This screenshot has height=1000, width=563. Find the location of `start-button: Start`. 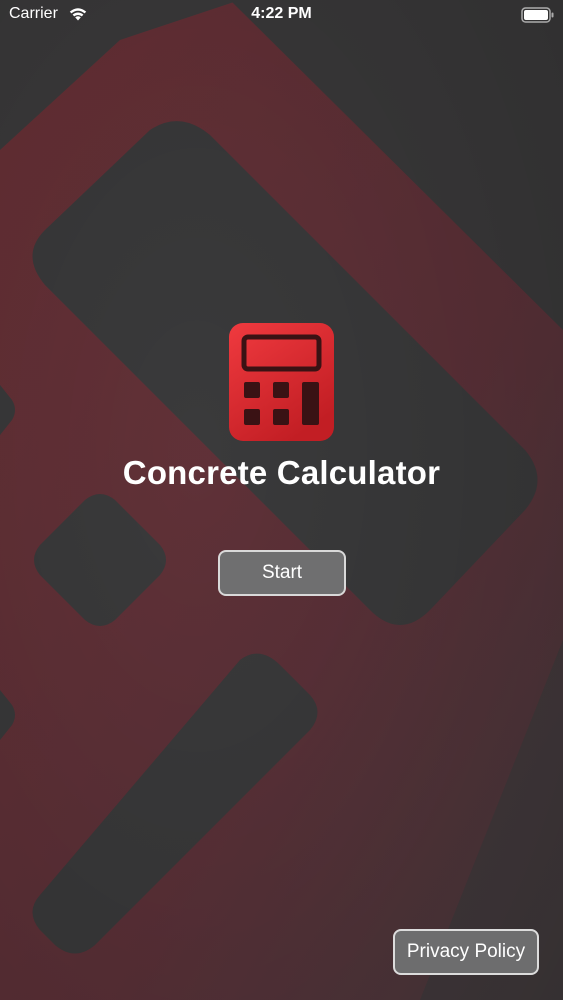

start-button: Start is located at coordinates (282, 573).